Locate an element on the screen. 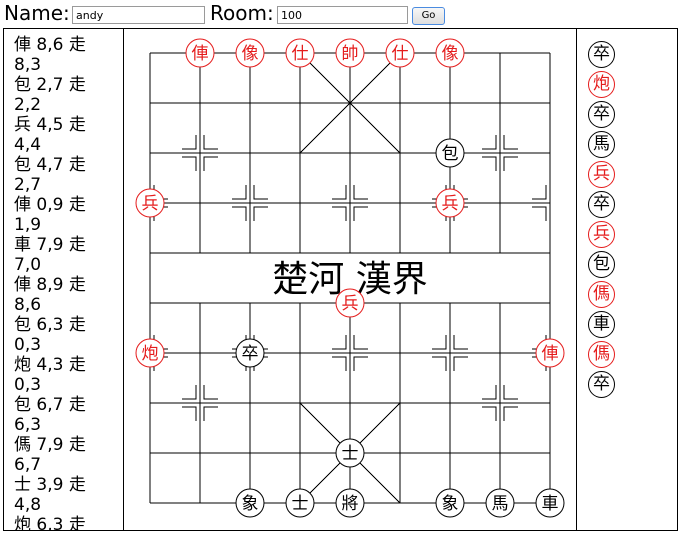 This screenshot has width=683, height=535. piece-label: 車 is located at coordinates (550, 504).